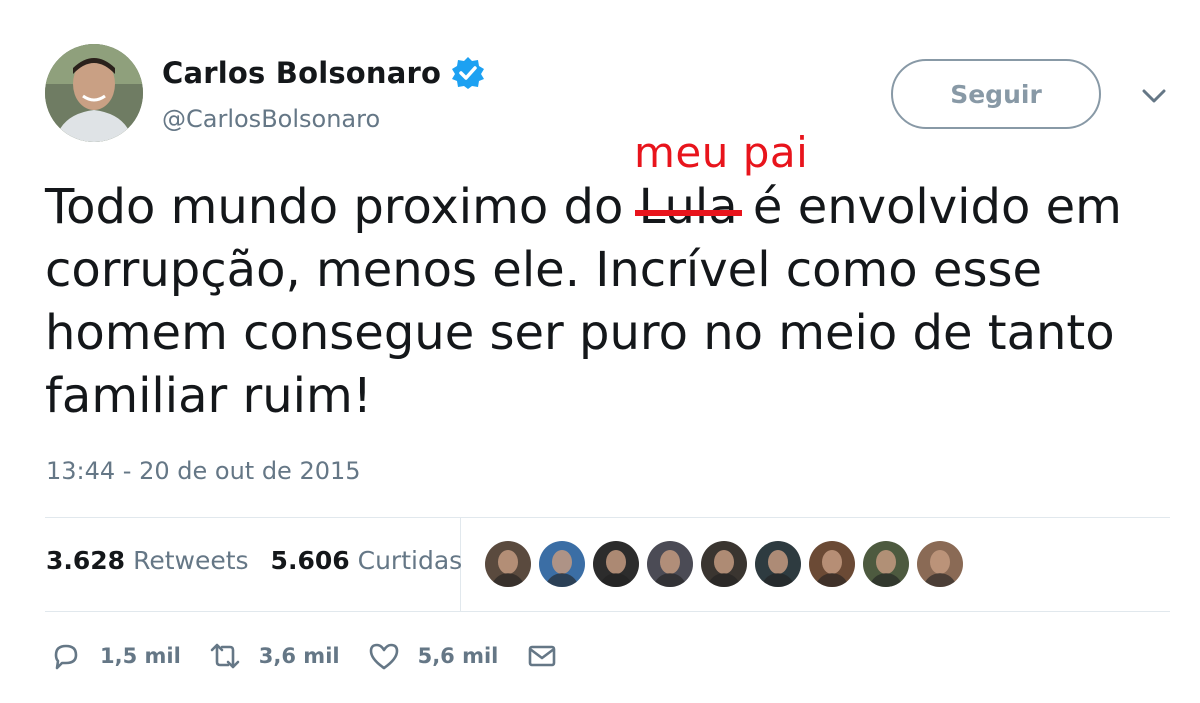  I want to click on struck-word: Lula, so click(688, 207).